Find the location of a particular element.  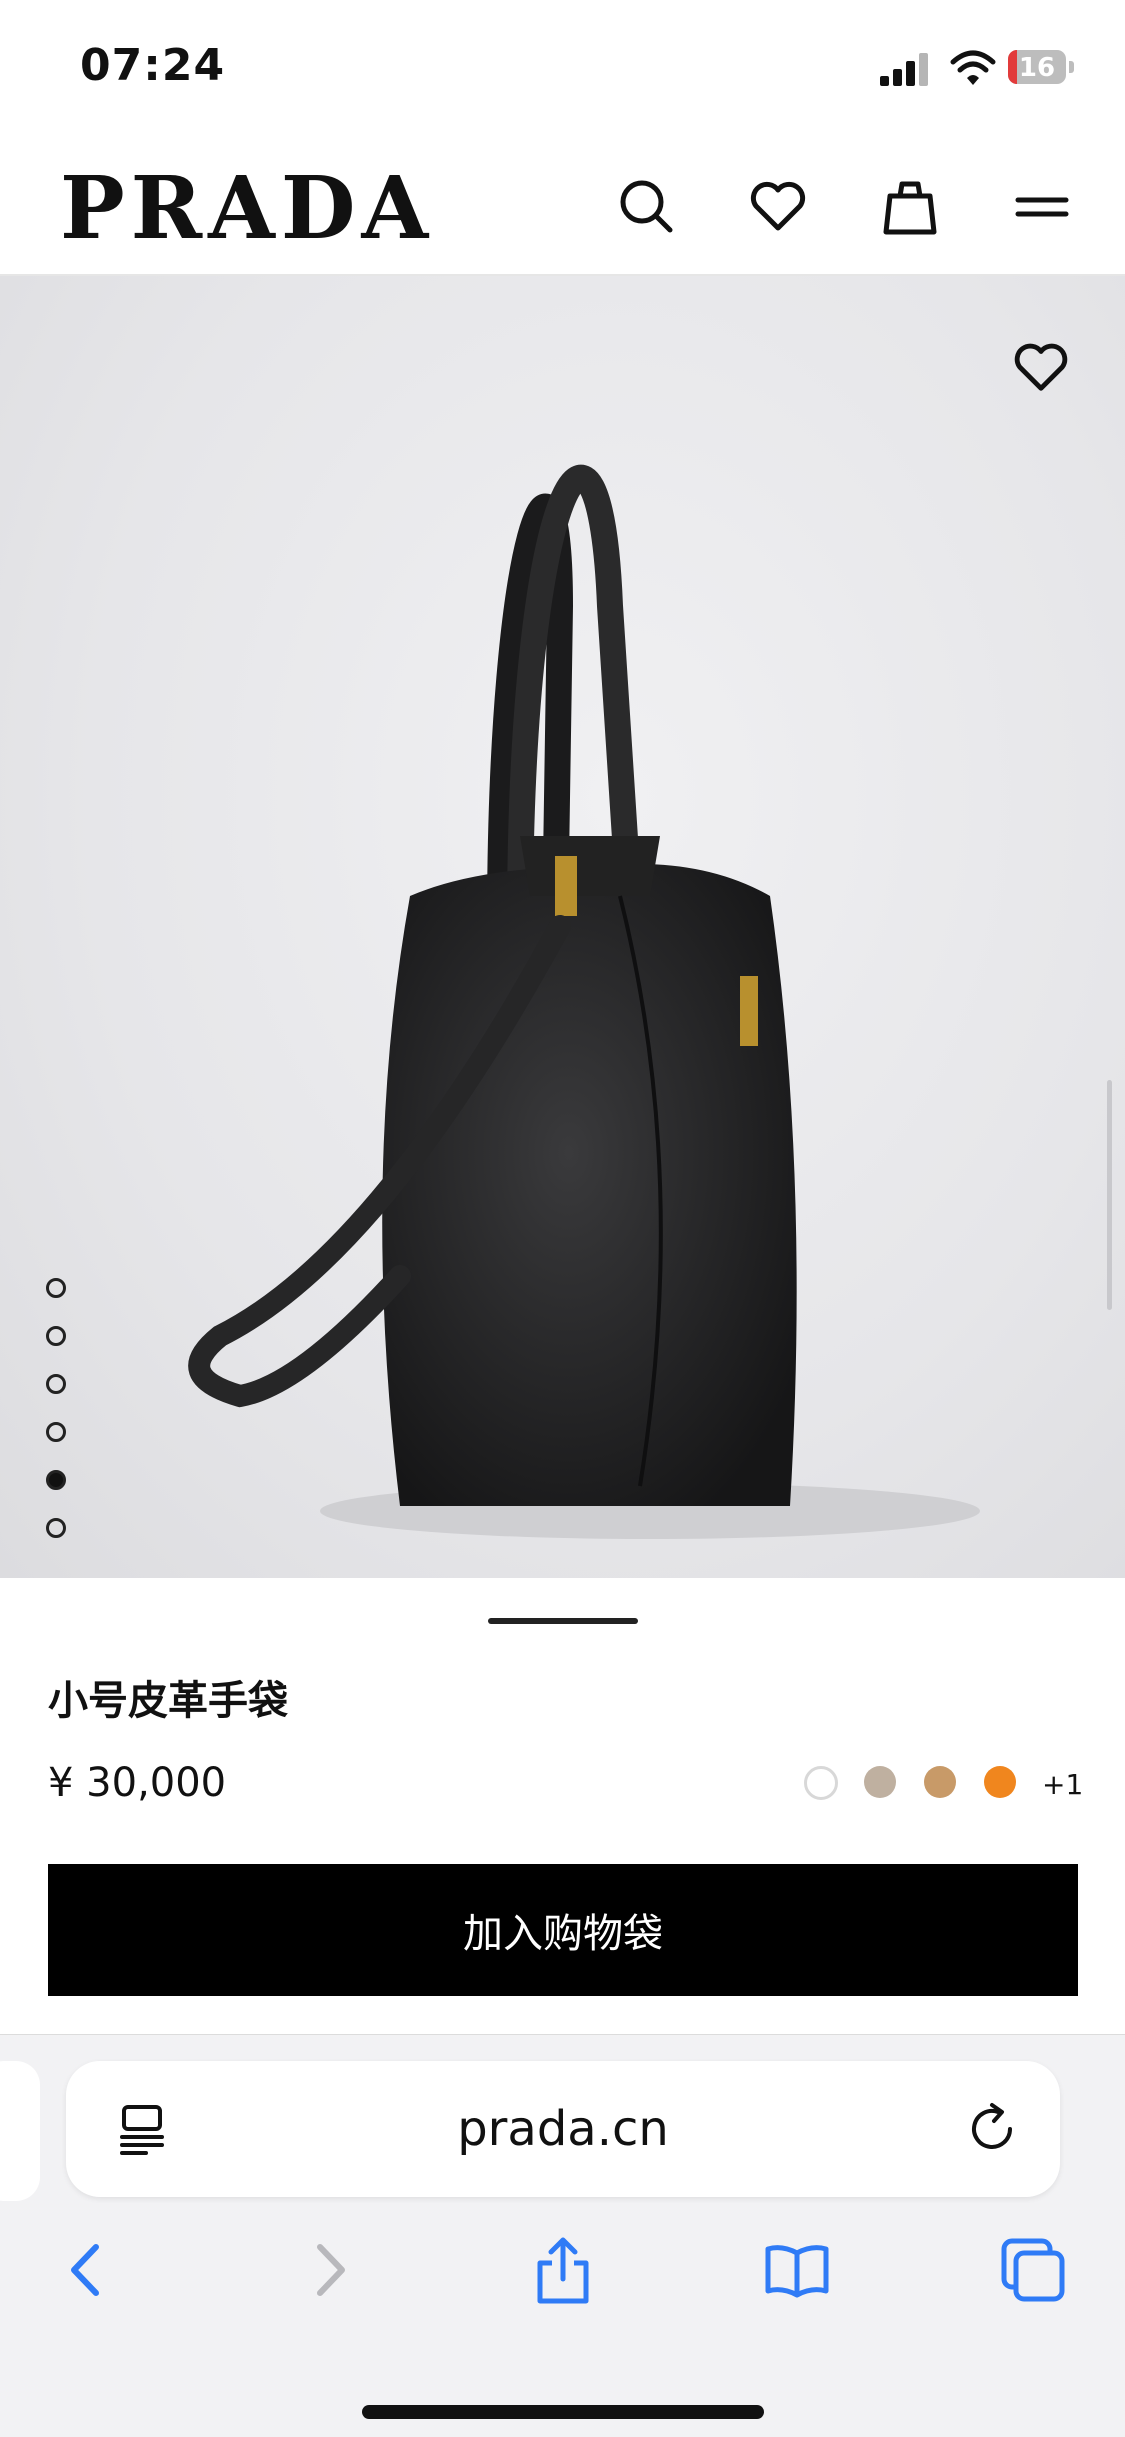

color-swatch-taupe is located at coordinates (880, 1782).